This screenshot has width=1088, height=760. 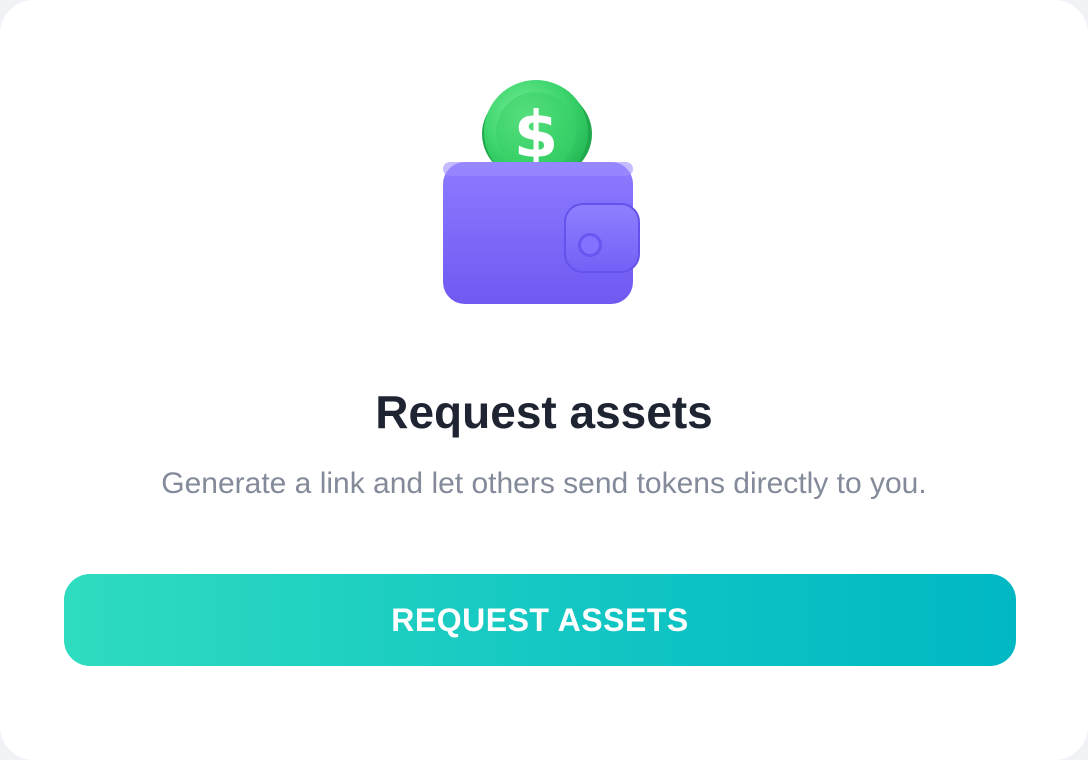 What do you see at coordinates (536, 136) in the screenshot?
I see `dollar-sign: $` at bounding box center [536, 136].